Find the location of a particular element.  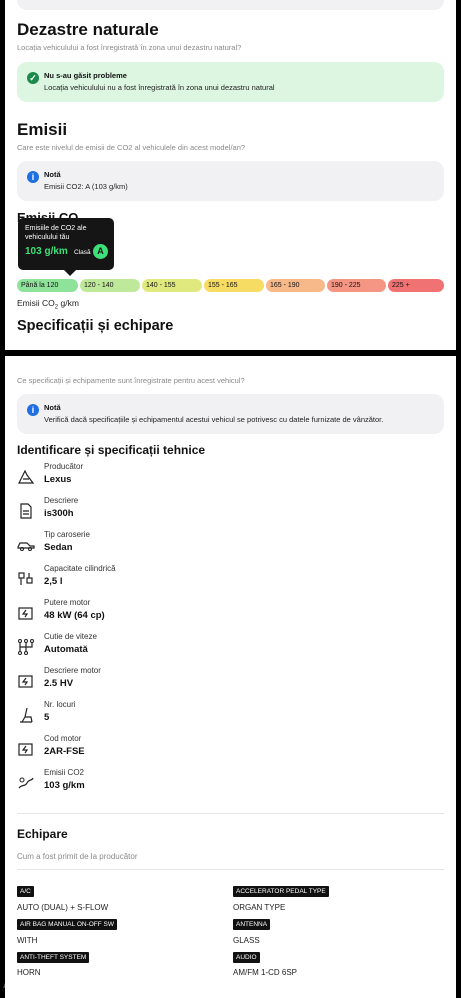

spec-value: Automată is located at coordinates (66, 649).